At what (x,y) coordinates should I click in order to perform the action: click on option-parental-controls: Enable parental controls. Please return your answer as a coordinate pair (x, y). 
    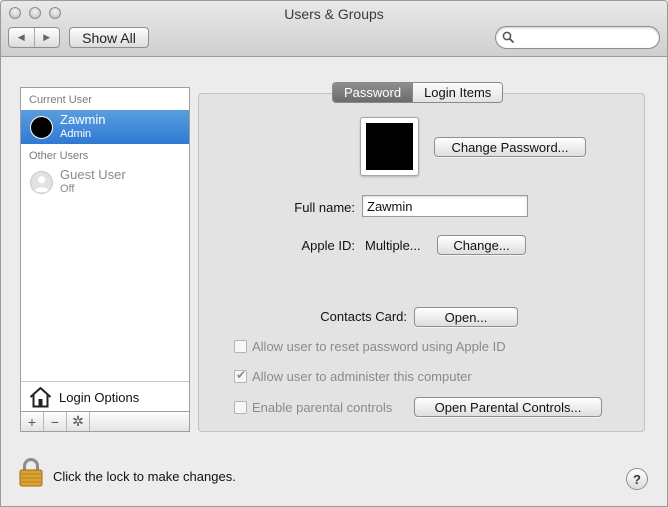
    Looking at the image, I should click on (313, 407).